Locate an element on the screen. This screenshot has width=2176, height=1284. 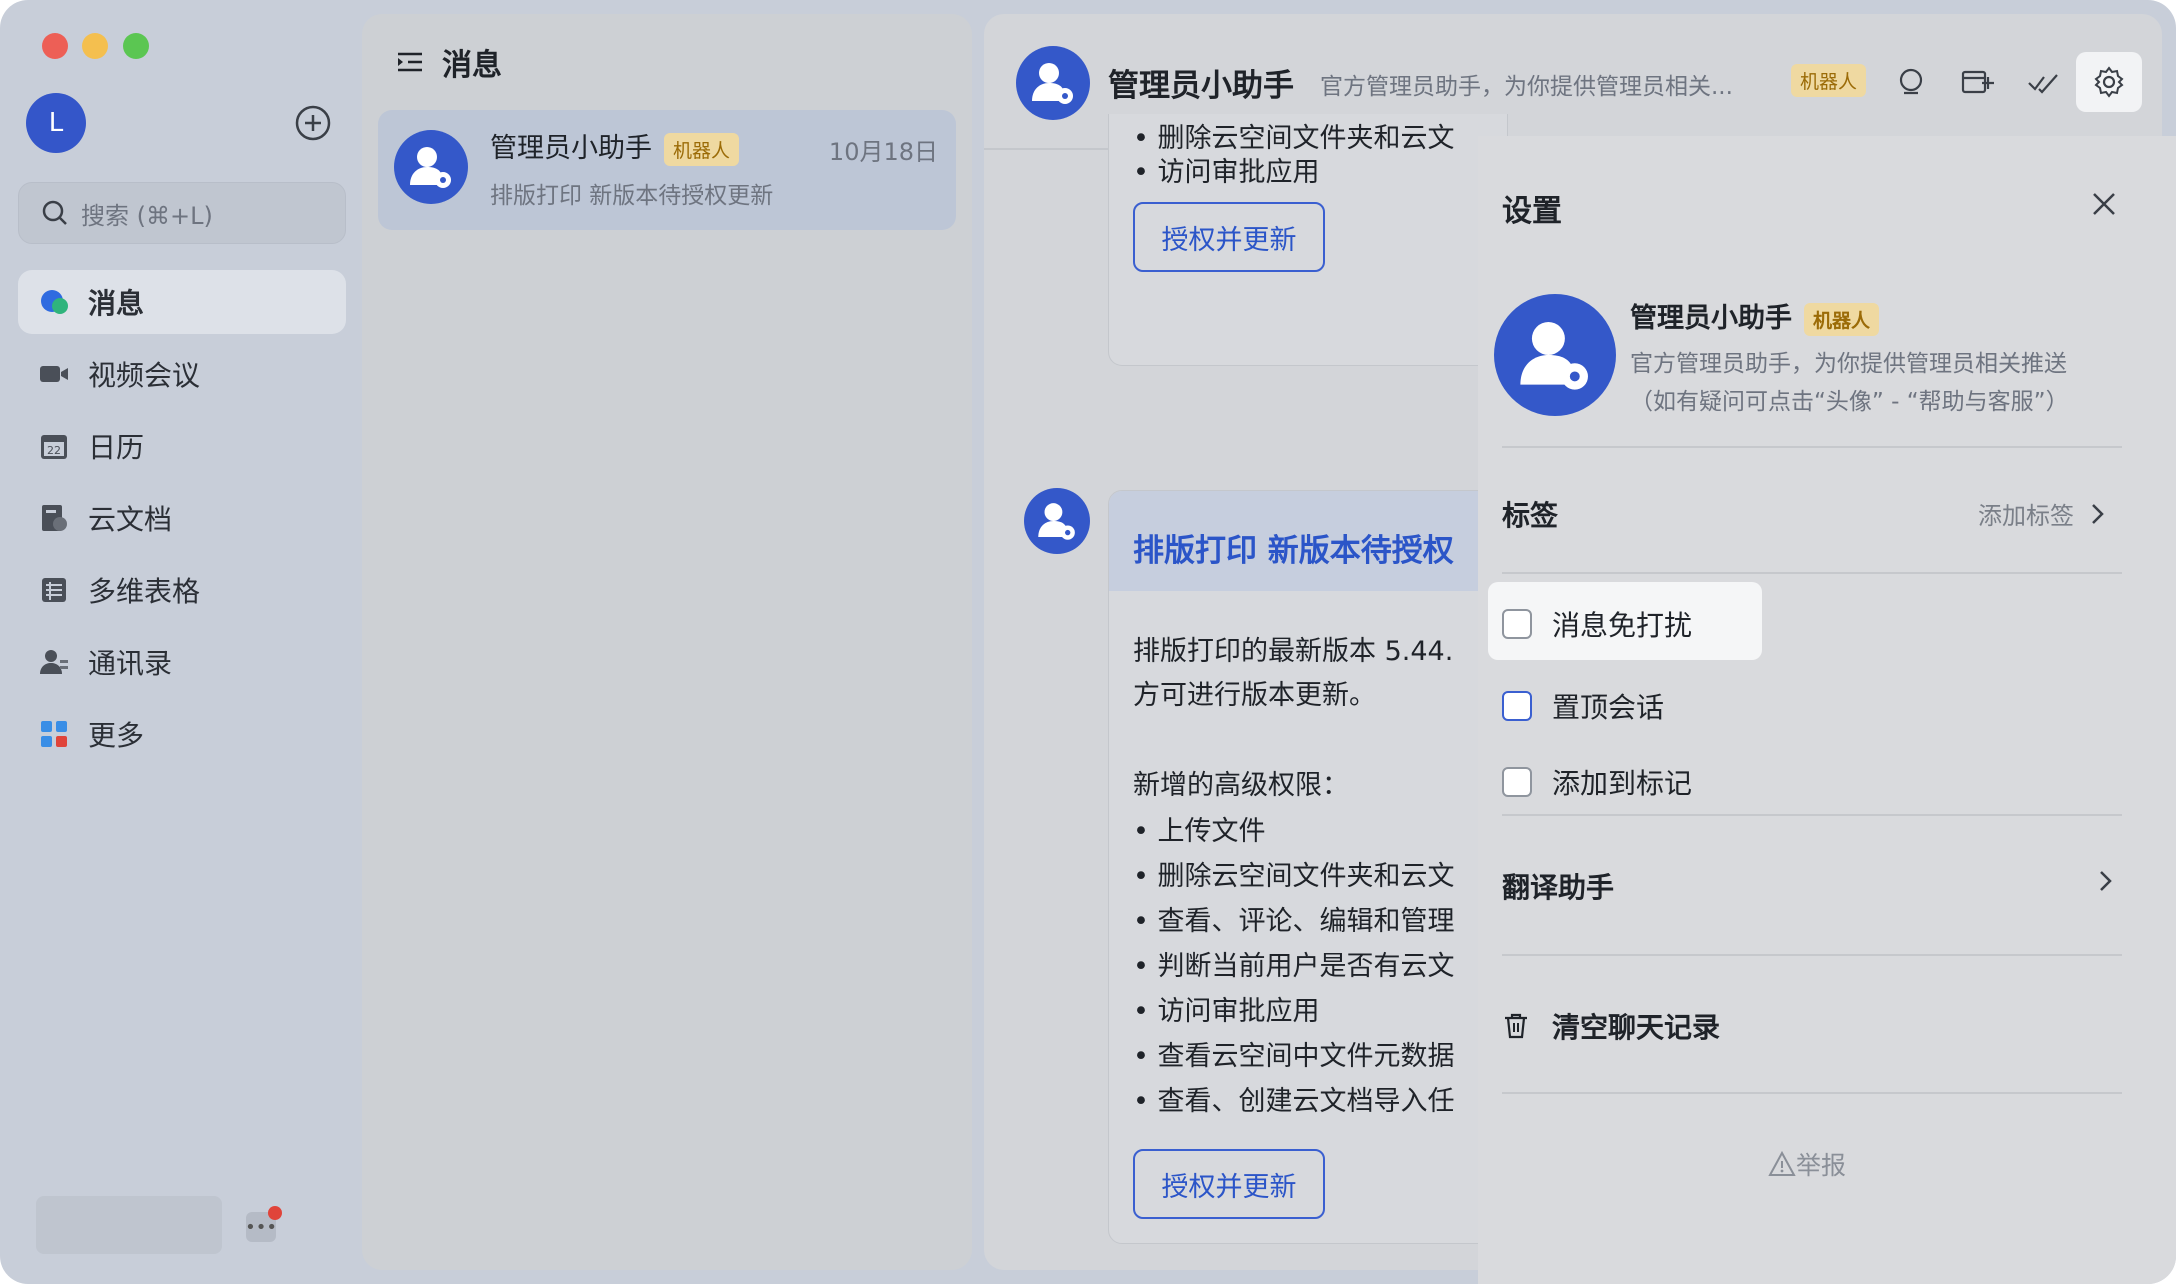
message-avatar is located at coordinates (1057, 521).